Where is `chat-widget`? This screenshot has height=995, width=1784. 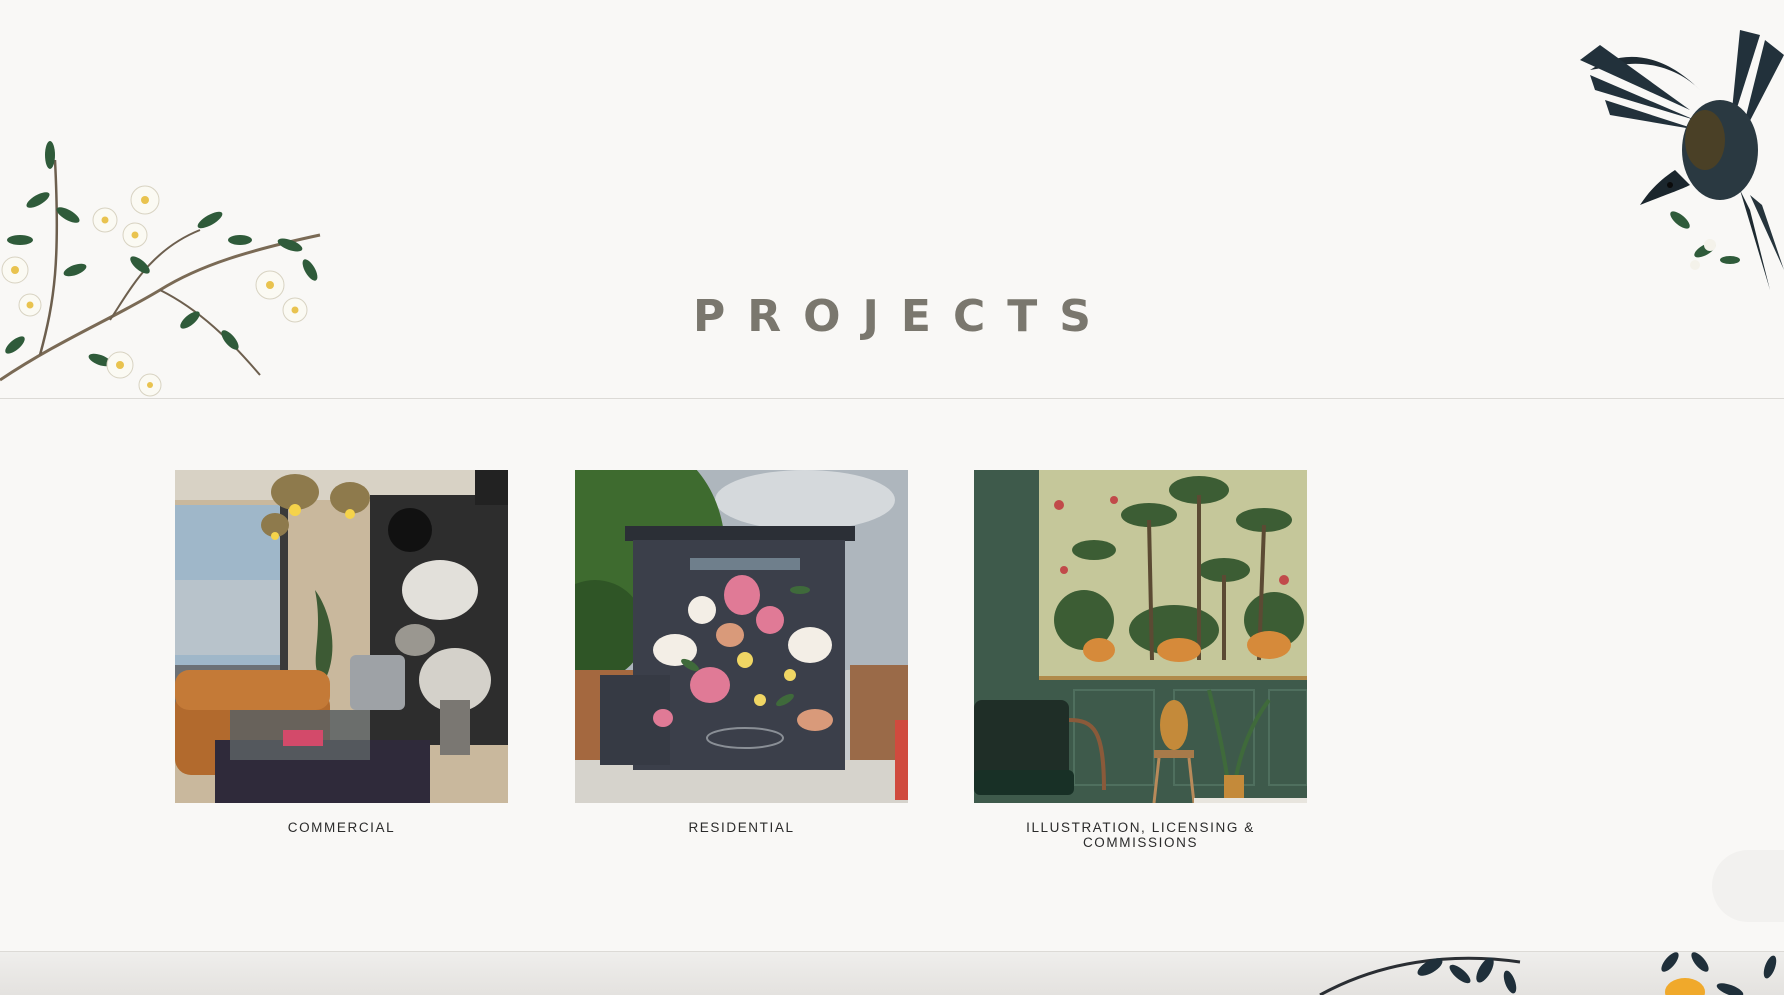 chat-widget is located at coordinates (1748, 886).